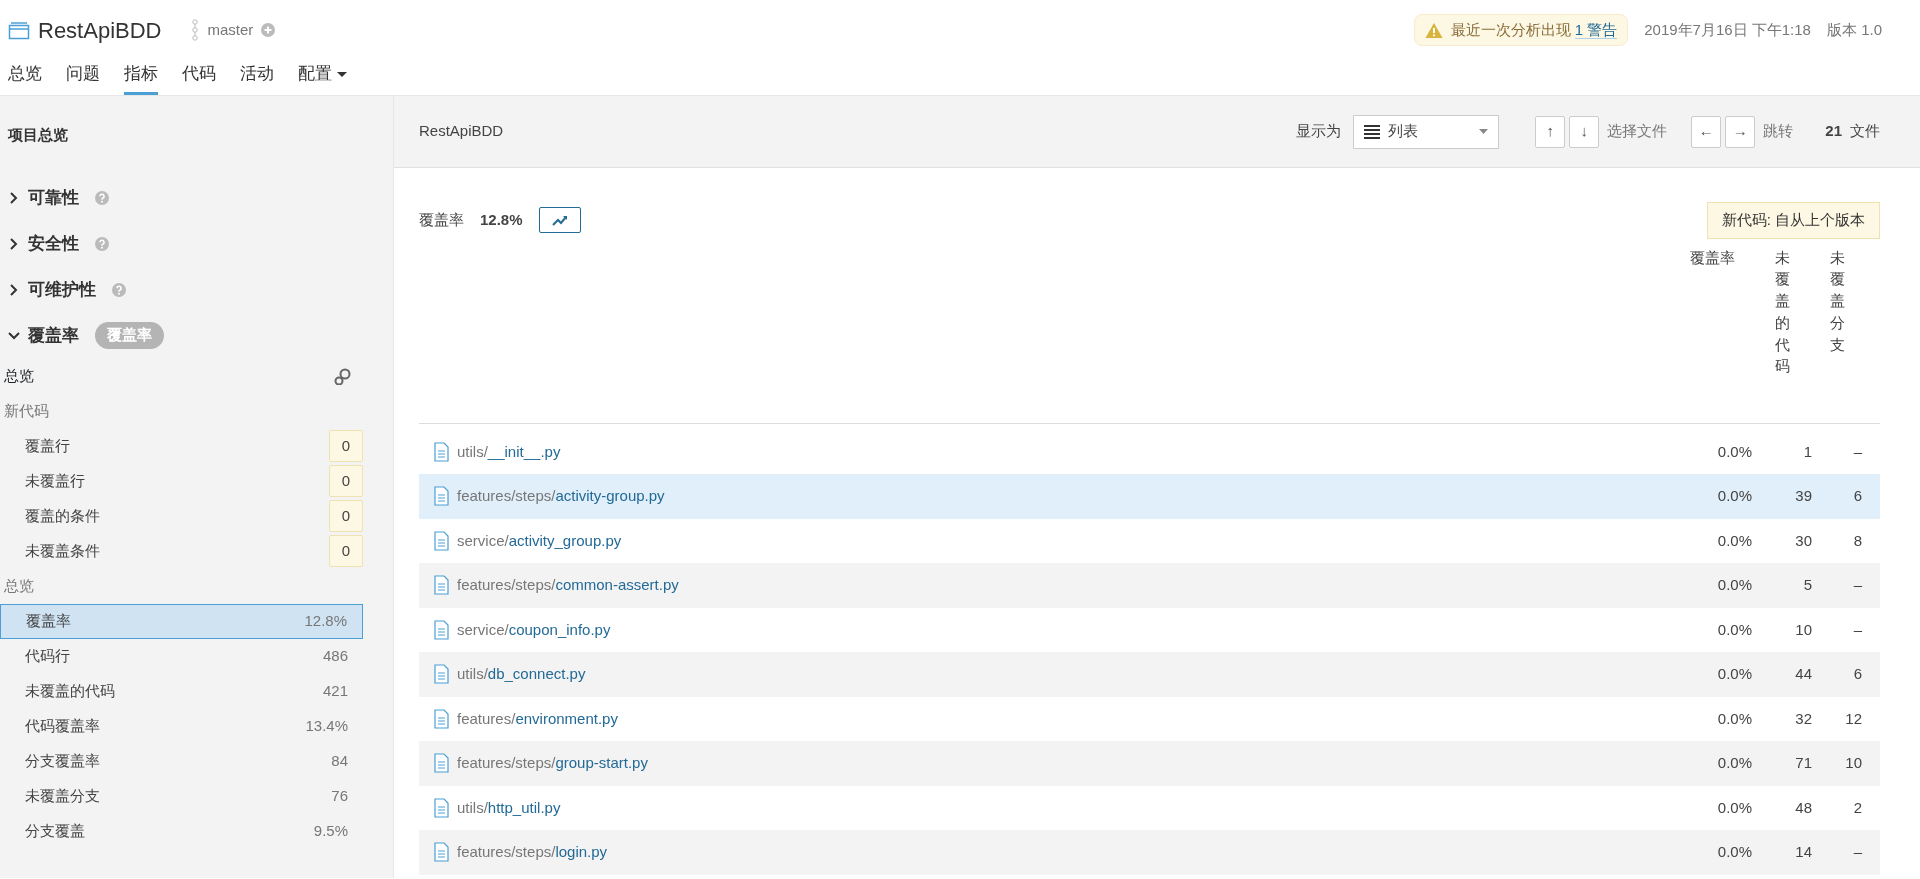 The height and width of the screenshot is (879, 1920). Describe the element at coordinates (196, 289) in the screenshot. I see `section-header: 可维护性` at that location.